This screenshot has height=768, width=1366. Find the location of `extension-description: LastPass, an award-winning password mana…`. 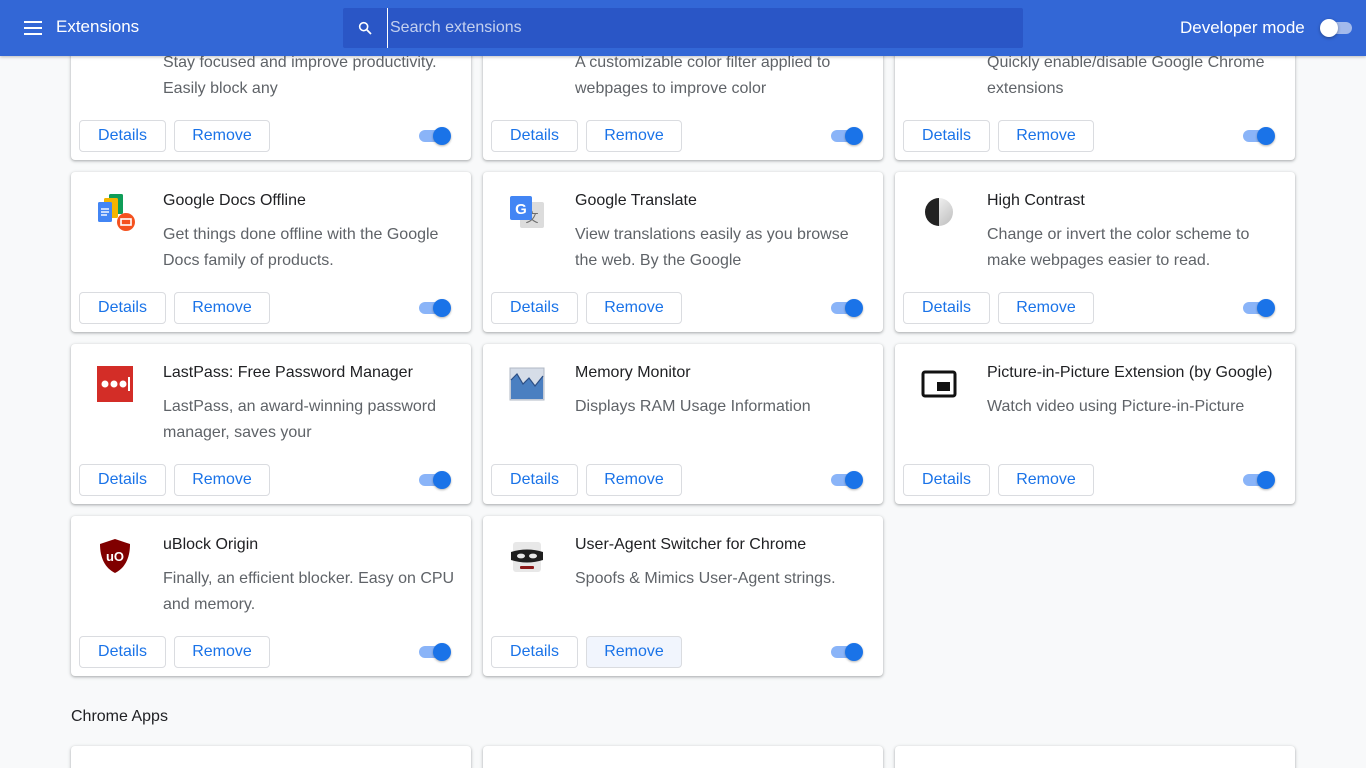

extension-description: LastPass, an award-winning password mana… is located at coordinates (300, 419).